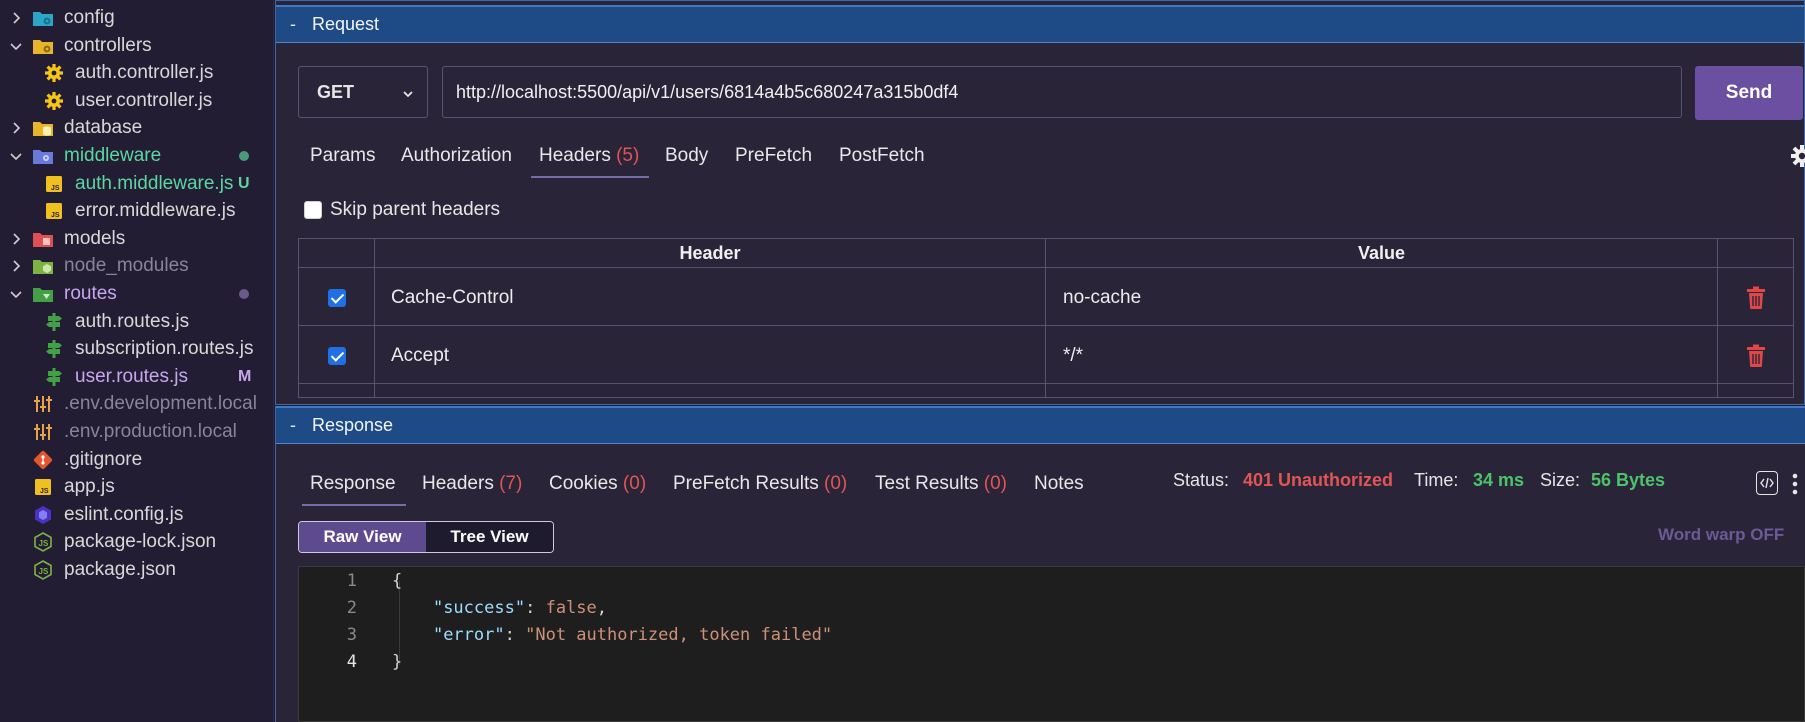 Image resolution: width=1805 pixels, height=722 pixels. Describe the element at coordinates (54, 377) in the screenshot. I see `signpost-icon` at that location.